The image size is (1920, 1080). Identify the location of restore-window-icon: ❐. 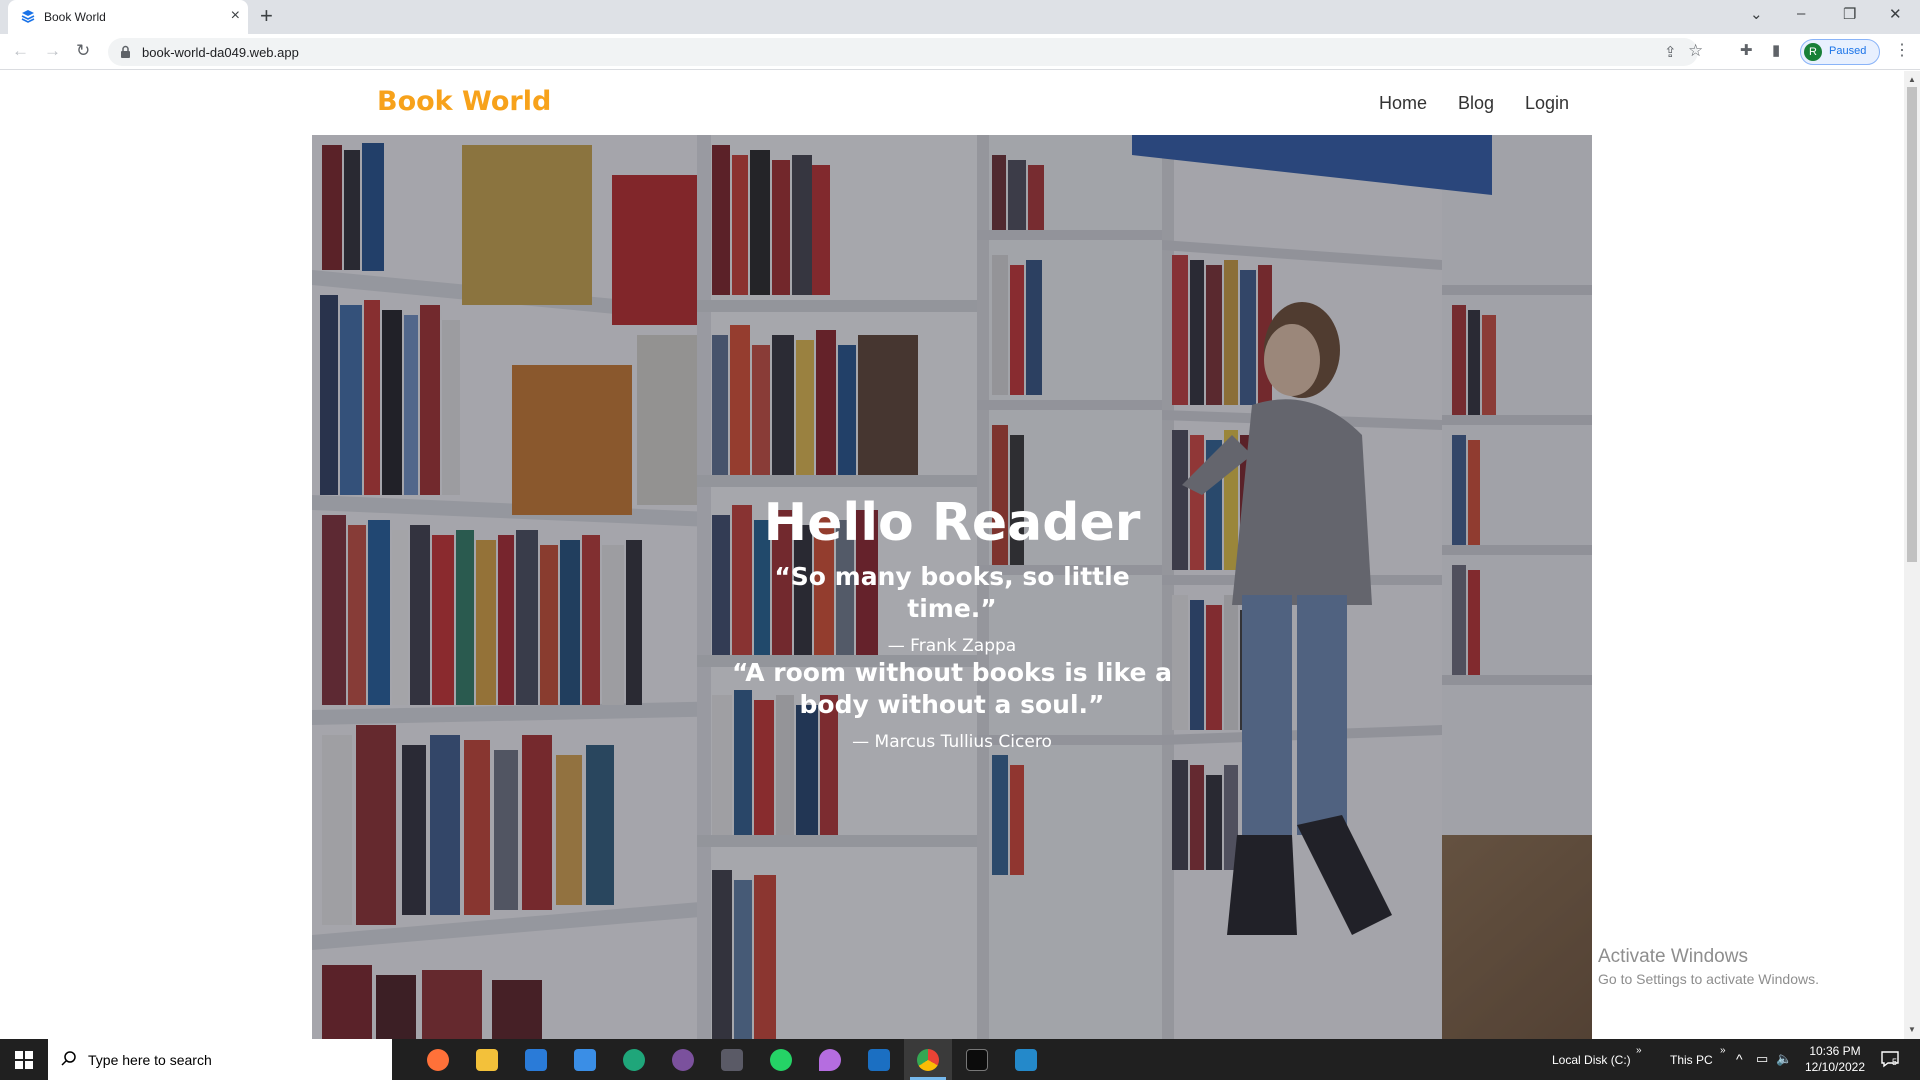
(1849, 14).